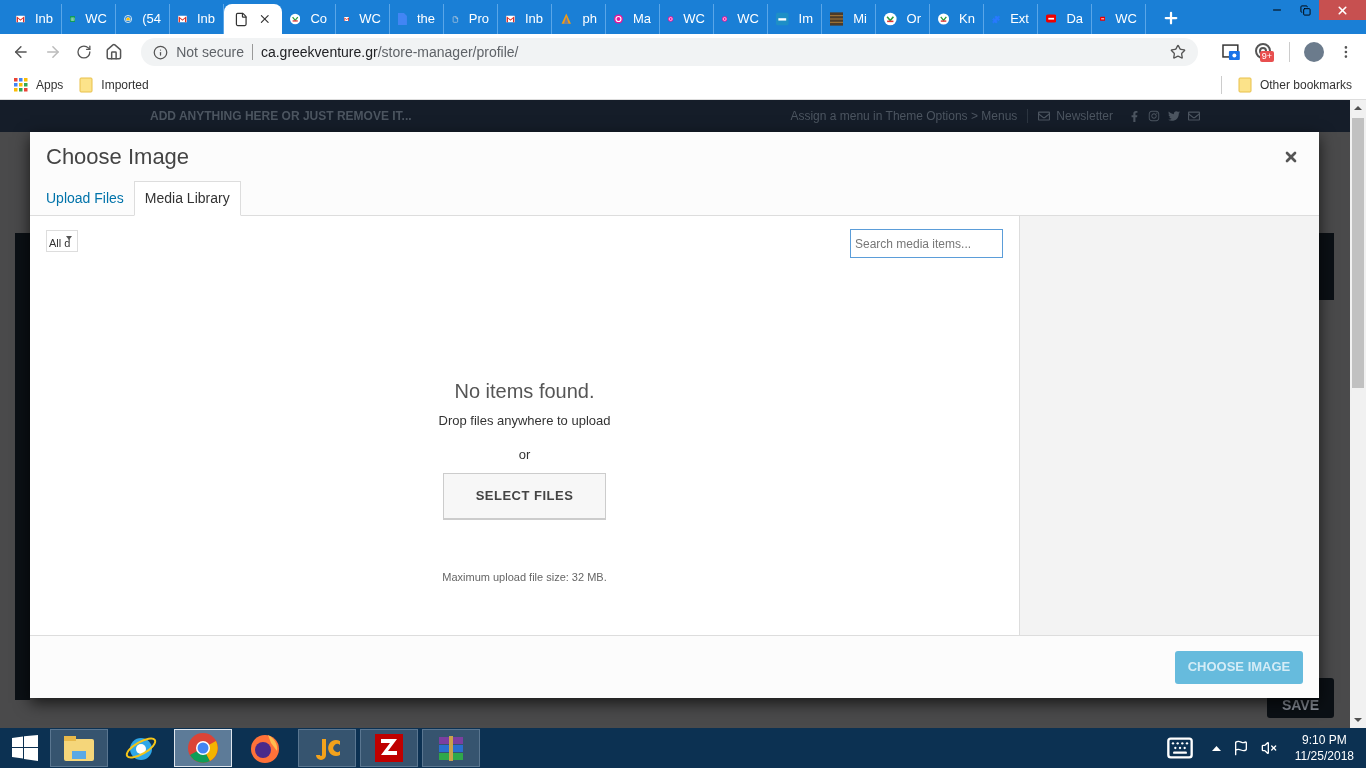 The image size is (1366, 768). I want to click on browser-tab: Da, so click(1065, 19).